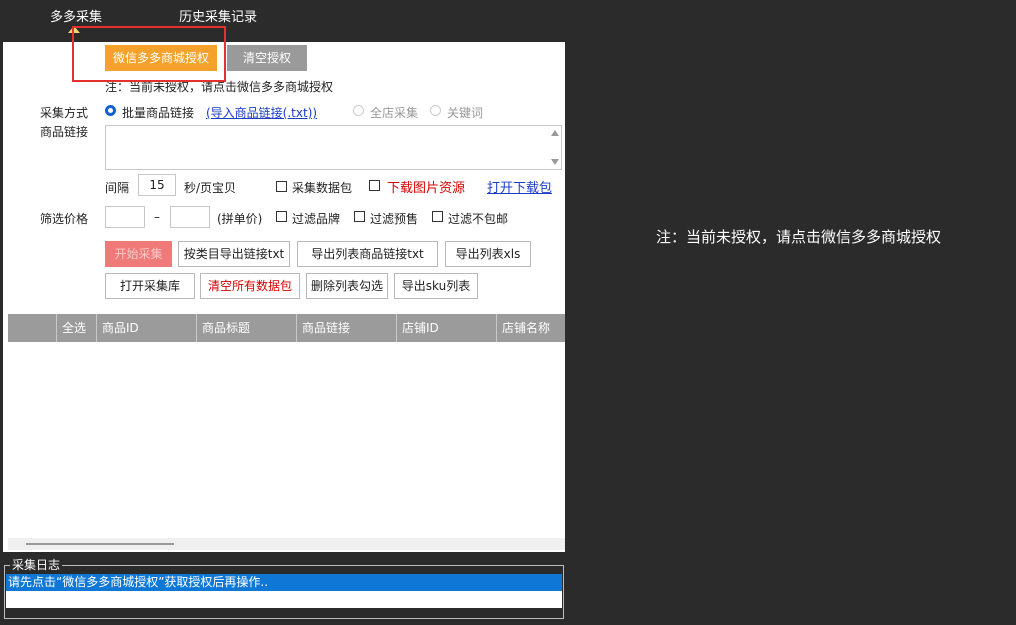  Describe the element at coordinates (117, 188) in the screenshot. I see `interval-label: 间隔` at that location.